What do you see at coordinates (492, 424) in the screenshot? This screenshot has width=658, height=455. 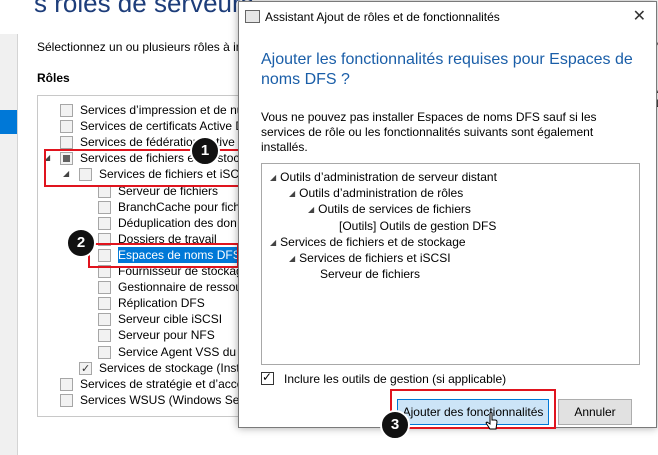 I see `mouse-cursor-icon` at bounding box center [492, 424].